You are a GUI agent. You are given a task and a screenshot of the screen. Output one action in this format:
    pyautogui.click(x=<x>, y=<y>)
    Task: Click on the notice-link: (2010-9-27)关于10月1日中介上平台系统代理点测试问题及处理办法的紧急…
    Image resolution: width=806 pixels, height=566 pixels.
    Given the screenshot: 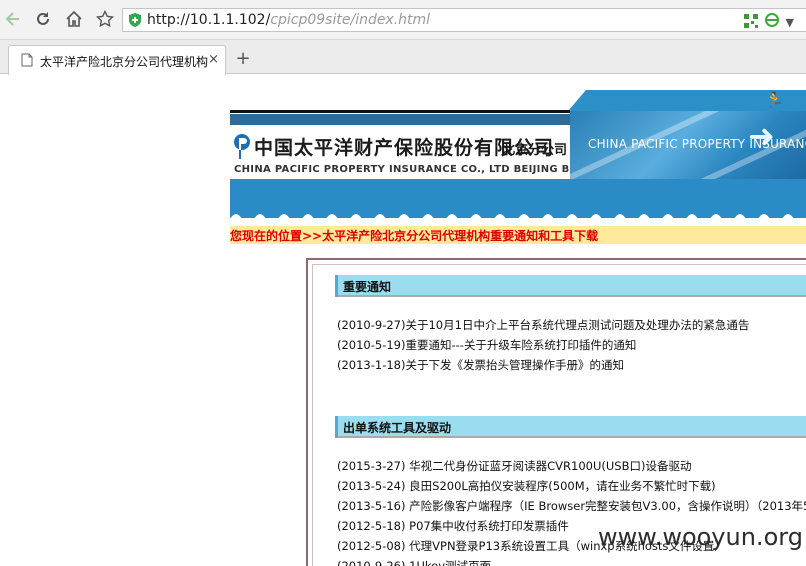 What is the action you would take?
    pyautogui.click(x=543, y=325)
    